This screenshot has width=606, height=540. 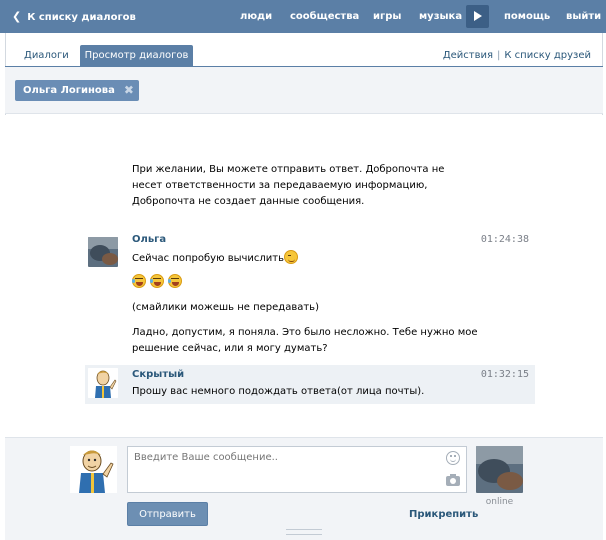 What do you see at coordinates (291, 257) in the screenshot?
I see `wink-emoji-icon` at bounding box center [291, 257].